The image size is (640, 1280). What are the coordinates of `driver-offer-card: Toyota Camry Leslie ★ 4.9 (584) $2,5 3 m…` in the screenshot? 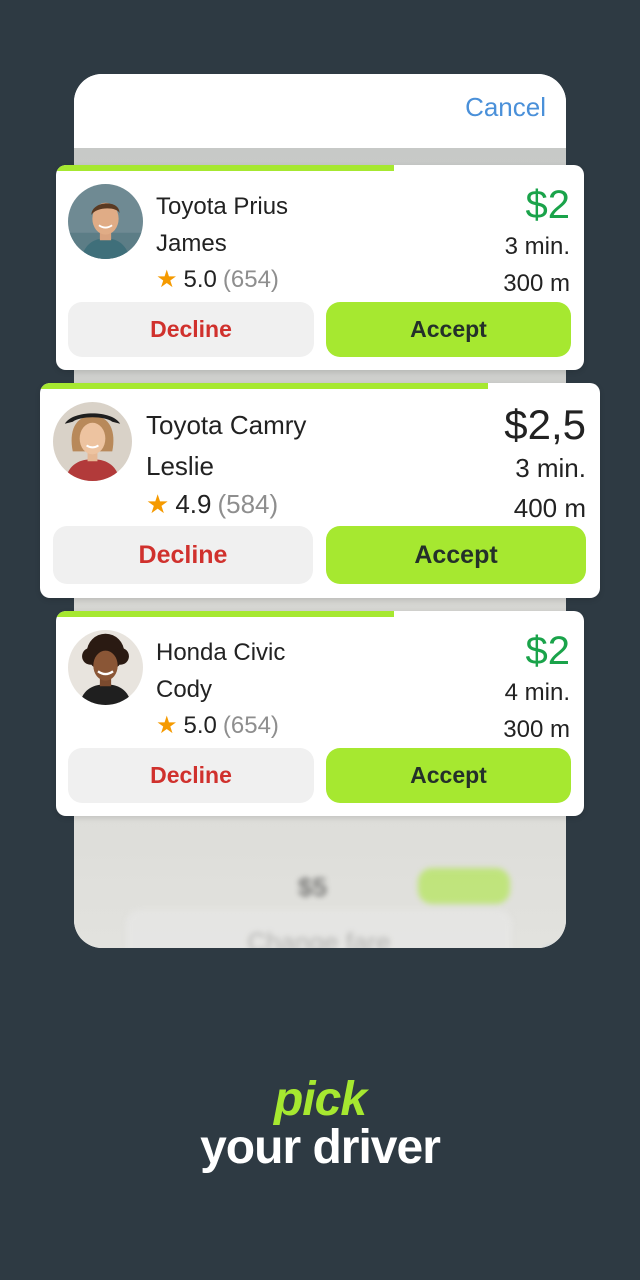 It's located at (320, 490).